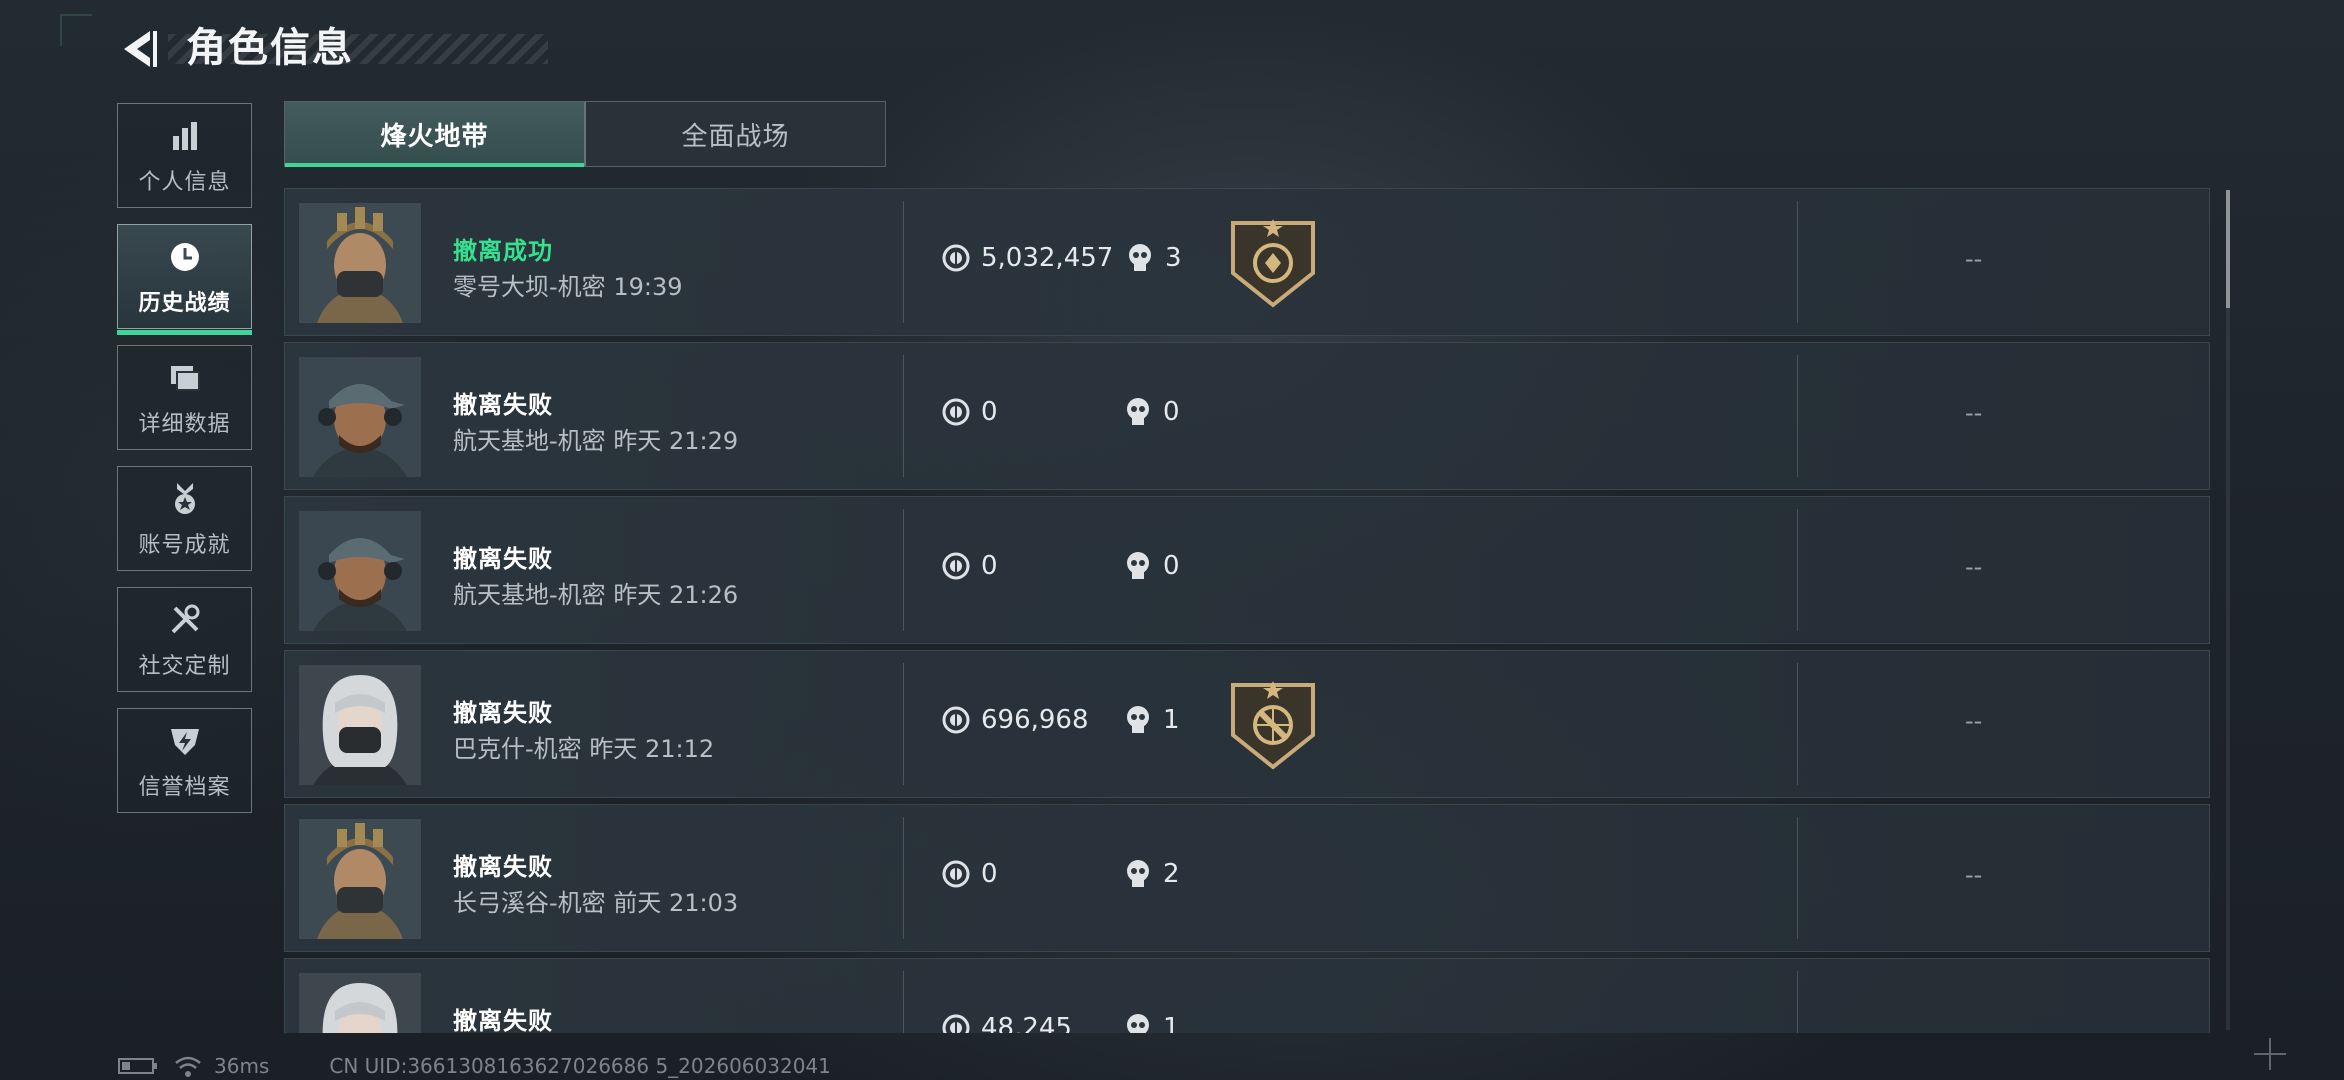 Image resolution: width=2344 pixels, height=1080 pixels. I want to click on scrollbar-thumb, so click(2228, 249).